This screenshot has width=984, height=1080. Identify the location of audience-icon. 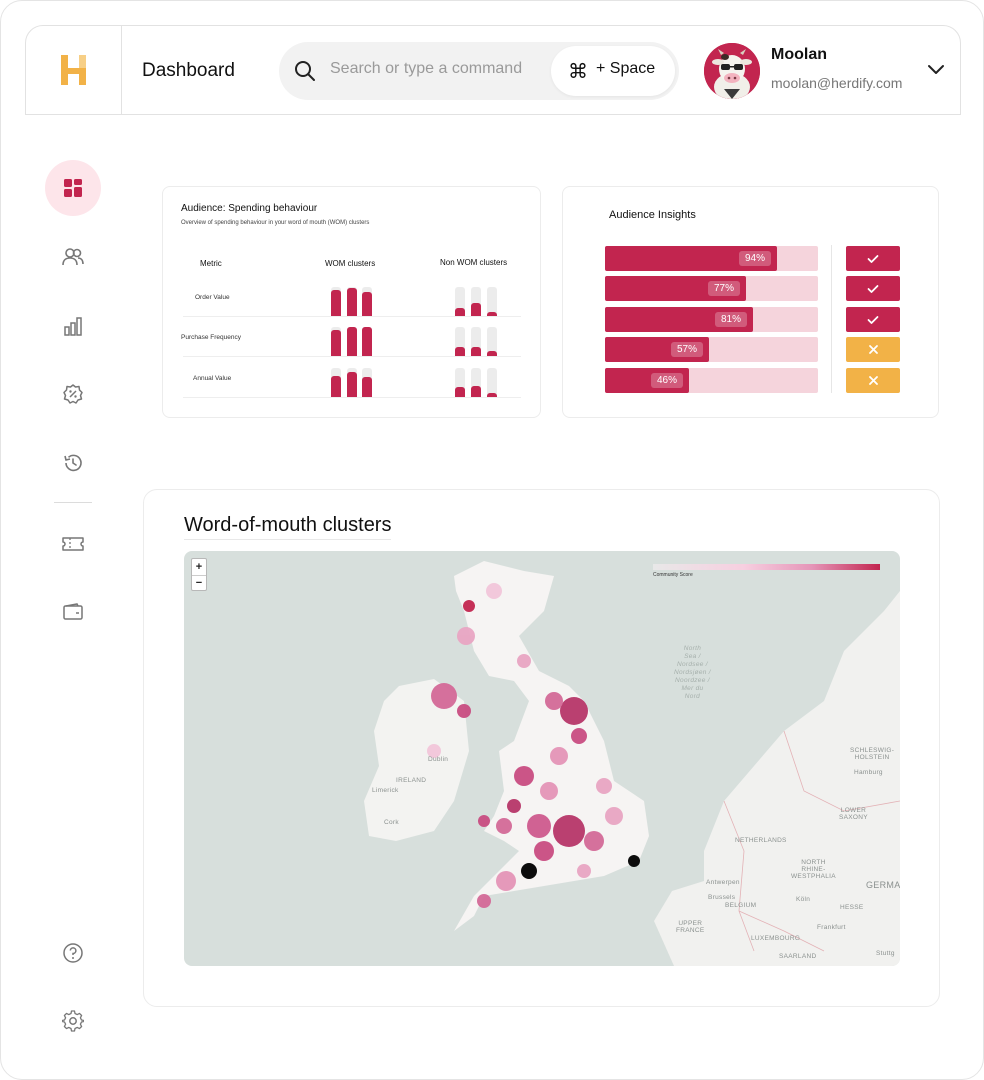
(73, 257).